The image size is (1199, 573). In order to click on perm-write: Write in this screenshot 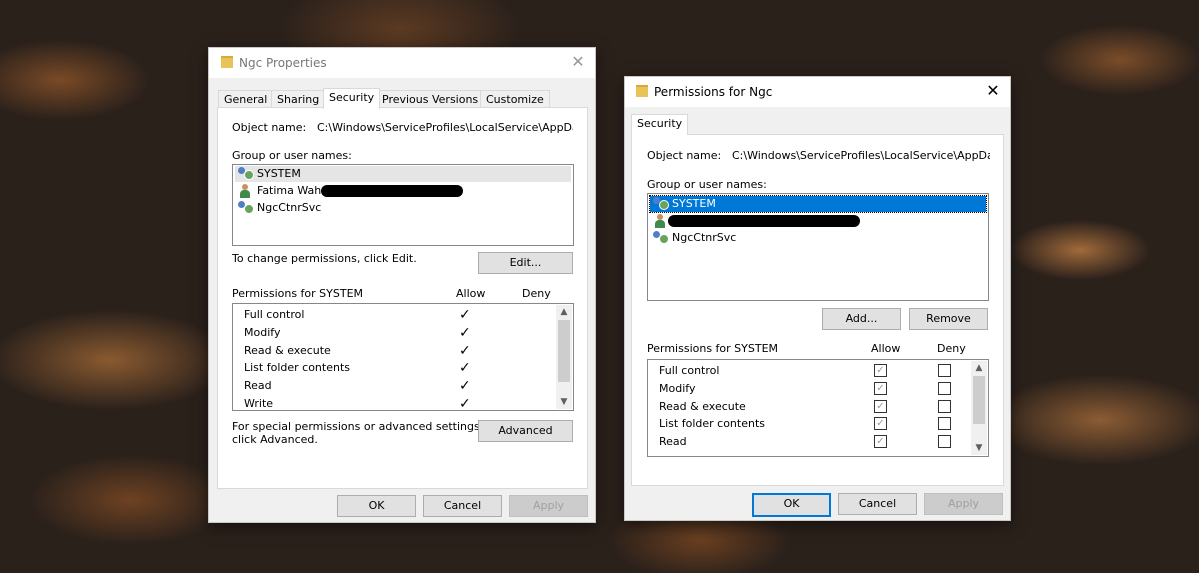, I will do `click(259, 403)`.